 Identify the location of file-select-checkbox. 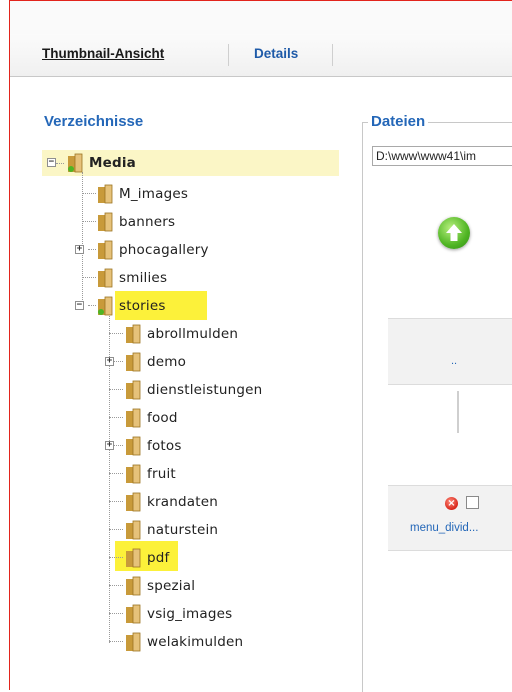
(472, 502).